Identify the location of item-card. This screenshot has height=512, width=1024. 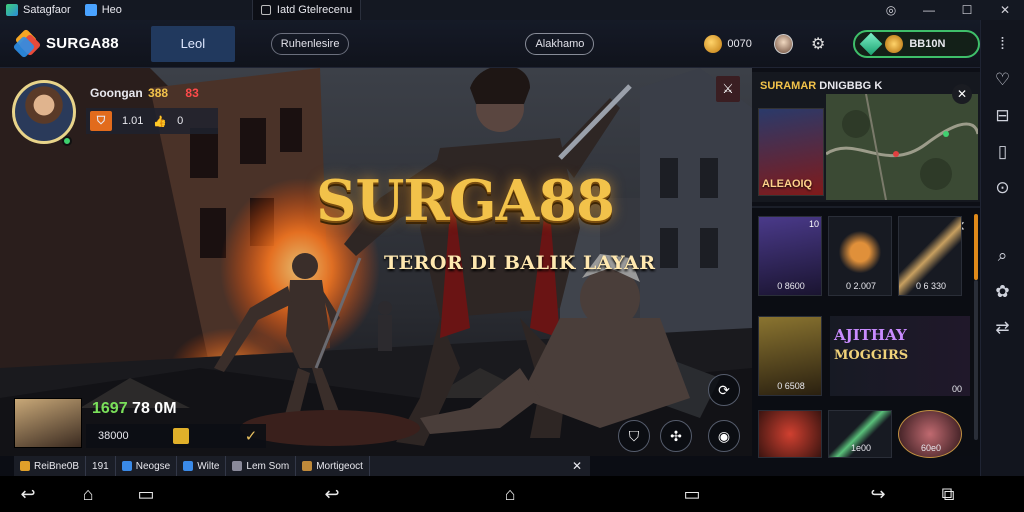
(790, 434).